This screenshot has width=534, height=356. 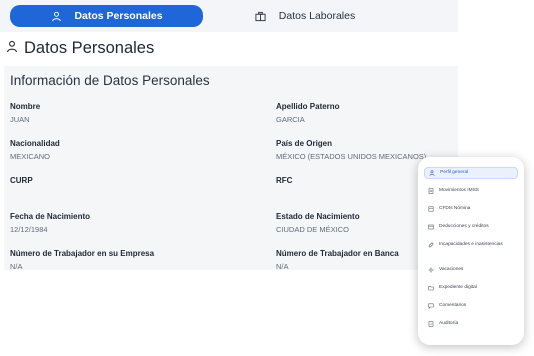 What do you see at coordinates (110, 80) in the screenshot?
I see `card-title: Información de Datos Personales` at bounding box center [110, 80].